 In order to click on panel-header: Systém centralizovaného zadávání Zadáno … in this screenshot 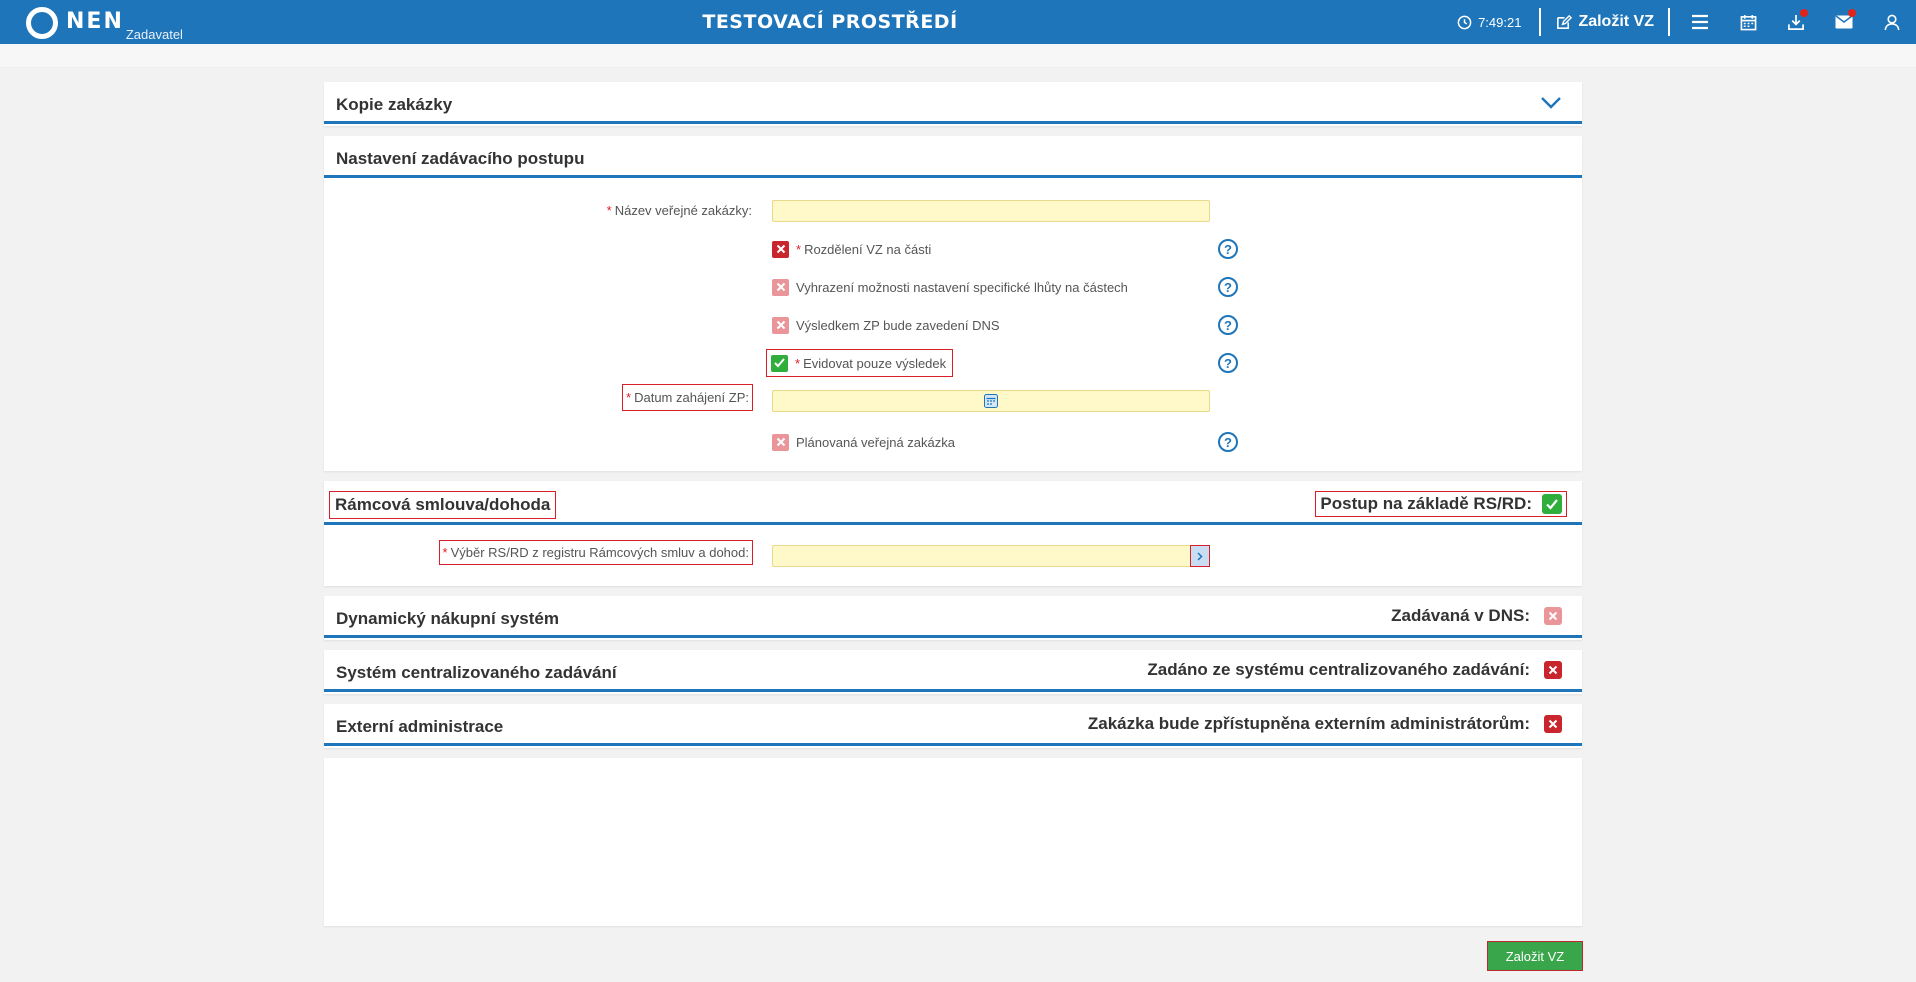, I will do `click(953, 671)`.